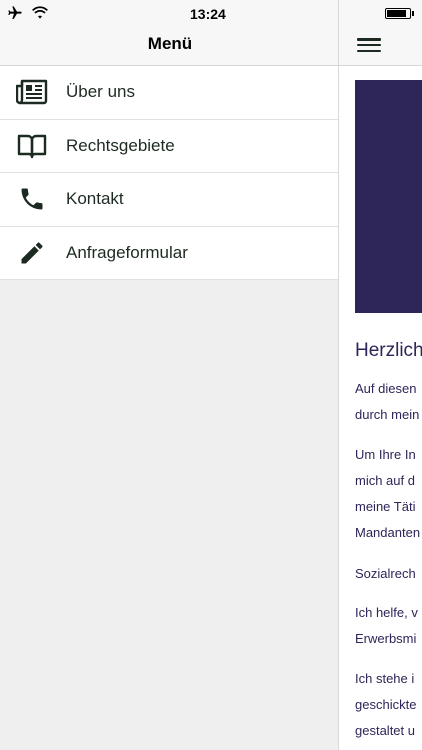 Image resolution: width=422 pixels, height=750 pixels. Describe the element at coordinates (95, 199) in the screenshot. I see `menu-item-label: Kontakt` at that location.